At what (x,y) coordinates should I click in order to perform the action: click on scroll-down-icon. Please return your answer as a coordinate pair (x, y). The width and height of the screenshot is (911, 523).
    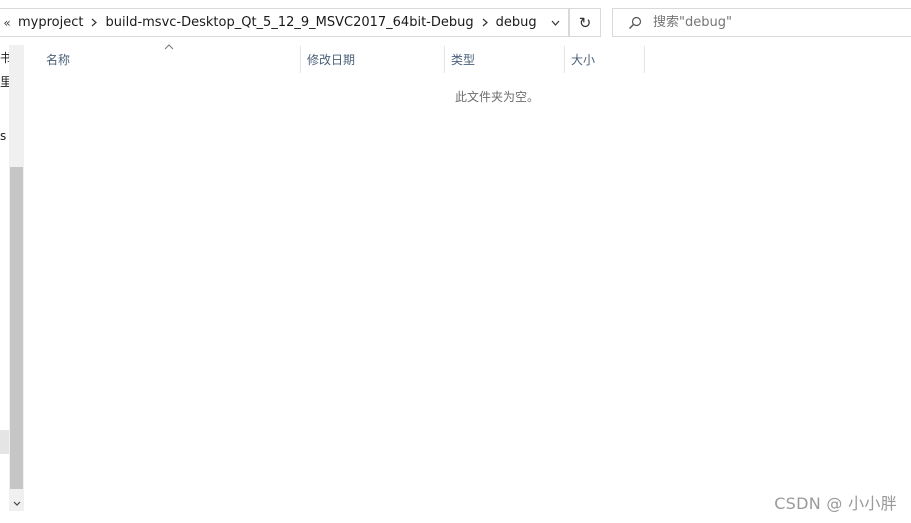
    Looking at the image, I should click on (16, 503).